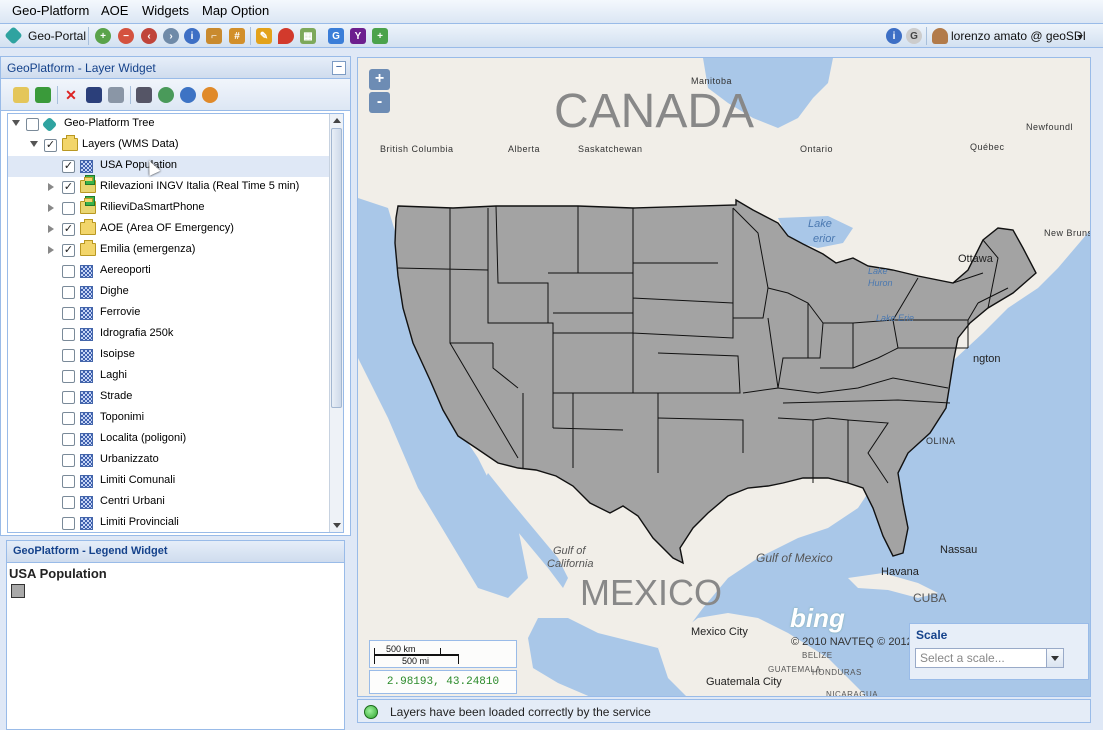 Image resolution: width=1103 pixels, height=730 pixels. Describe the element at coordinates (21, 95) in the screenshot. I see `add-folder-icon` at that location.